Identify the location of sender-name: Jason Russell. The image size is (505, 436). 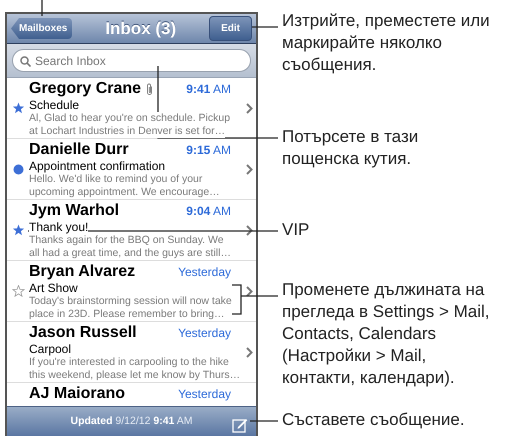
(83, 333).